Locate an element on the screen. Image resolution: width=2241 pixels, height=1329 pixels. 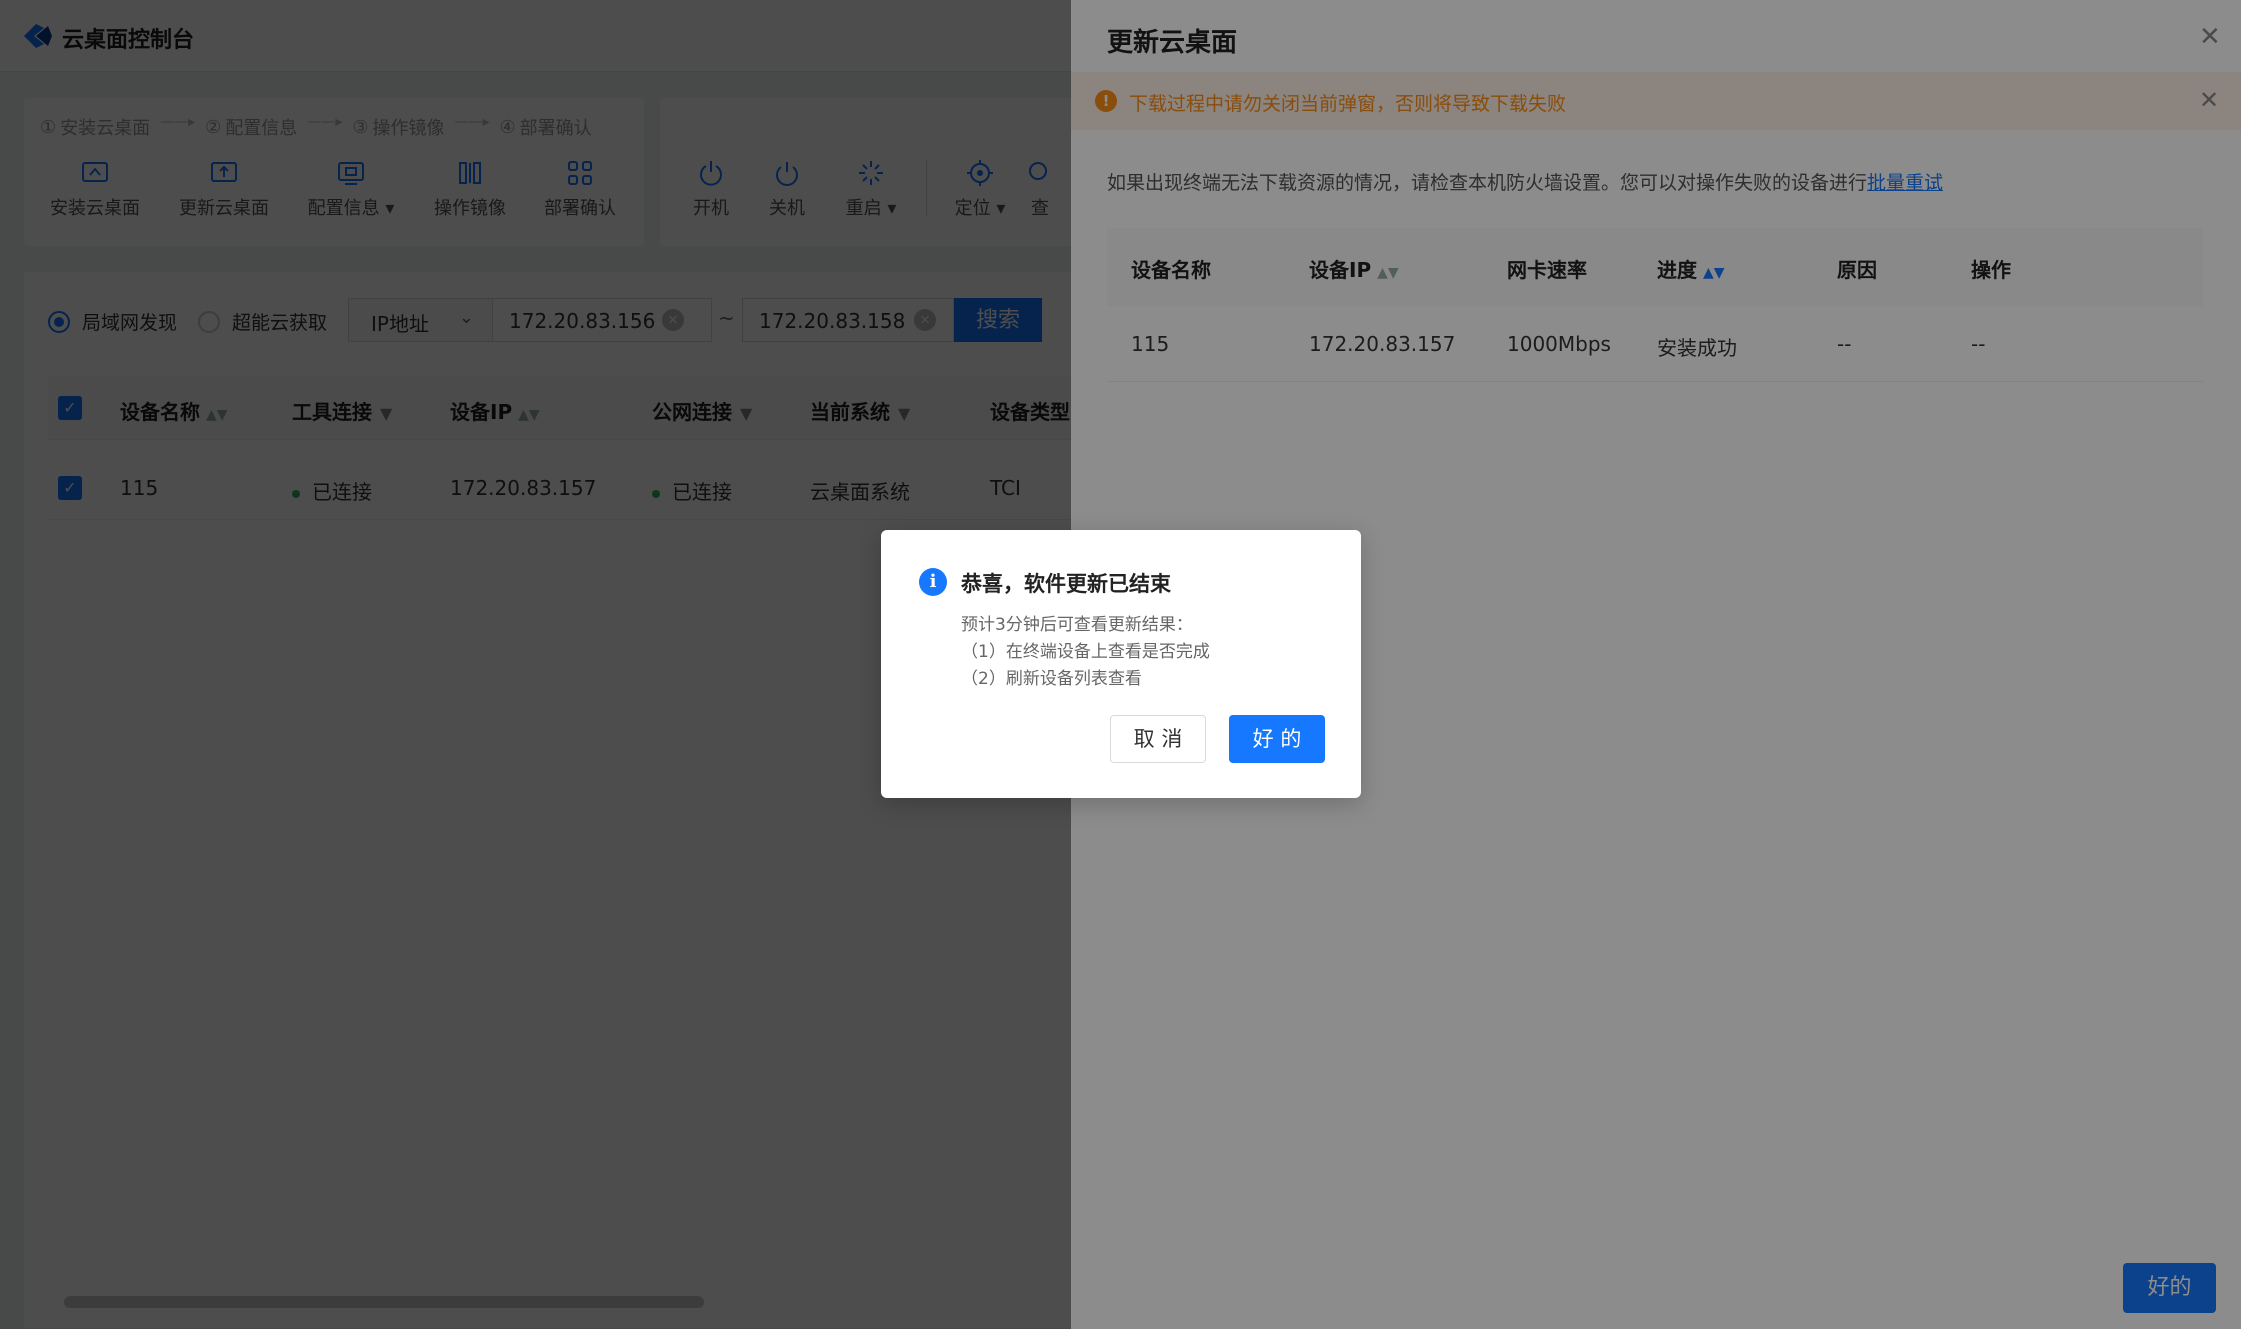
info-icon: i is located at coordinates (933, 582).